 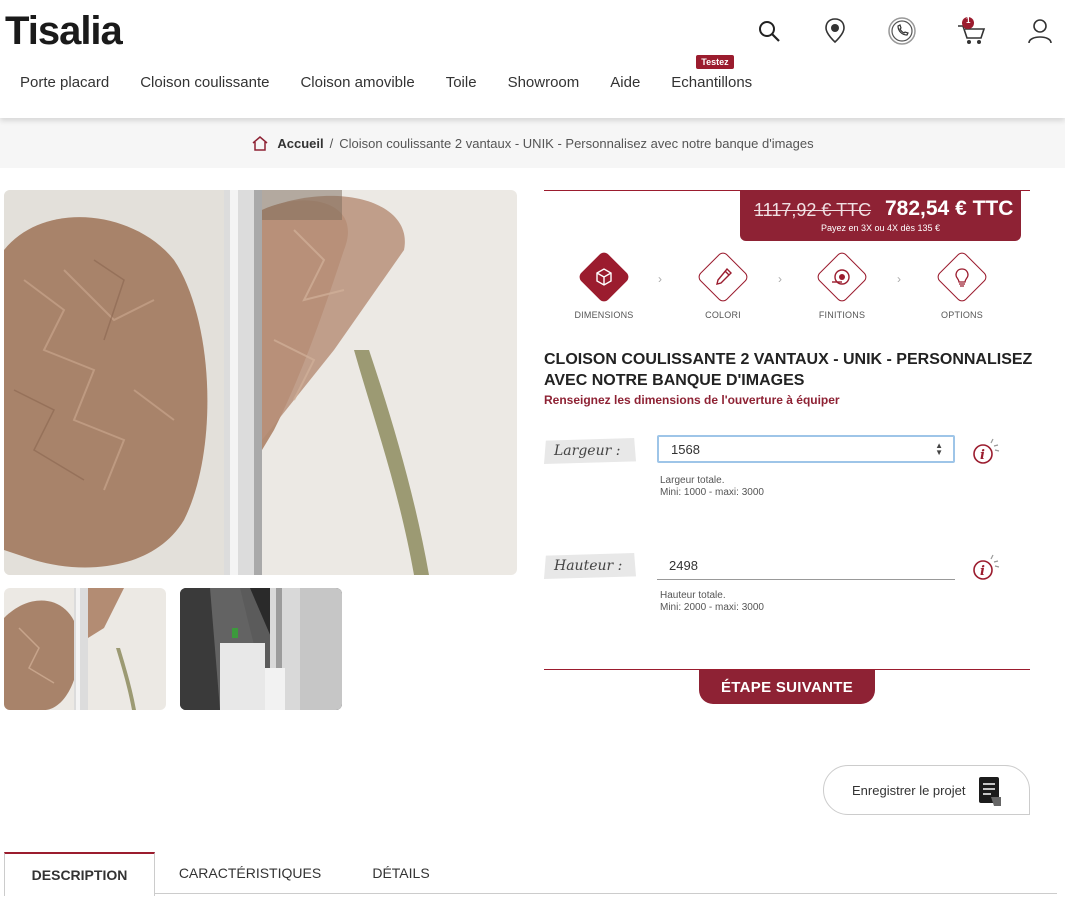 I want to click on nav-cloison-coulissante: Cloison coulissante, so click(x=204, y=82).